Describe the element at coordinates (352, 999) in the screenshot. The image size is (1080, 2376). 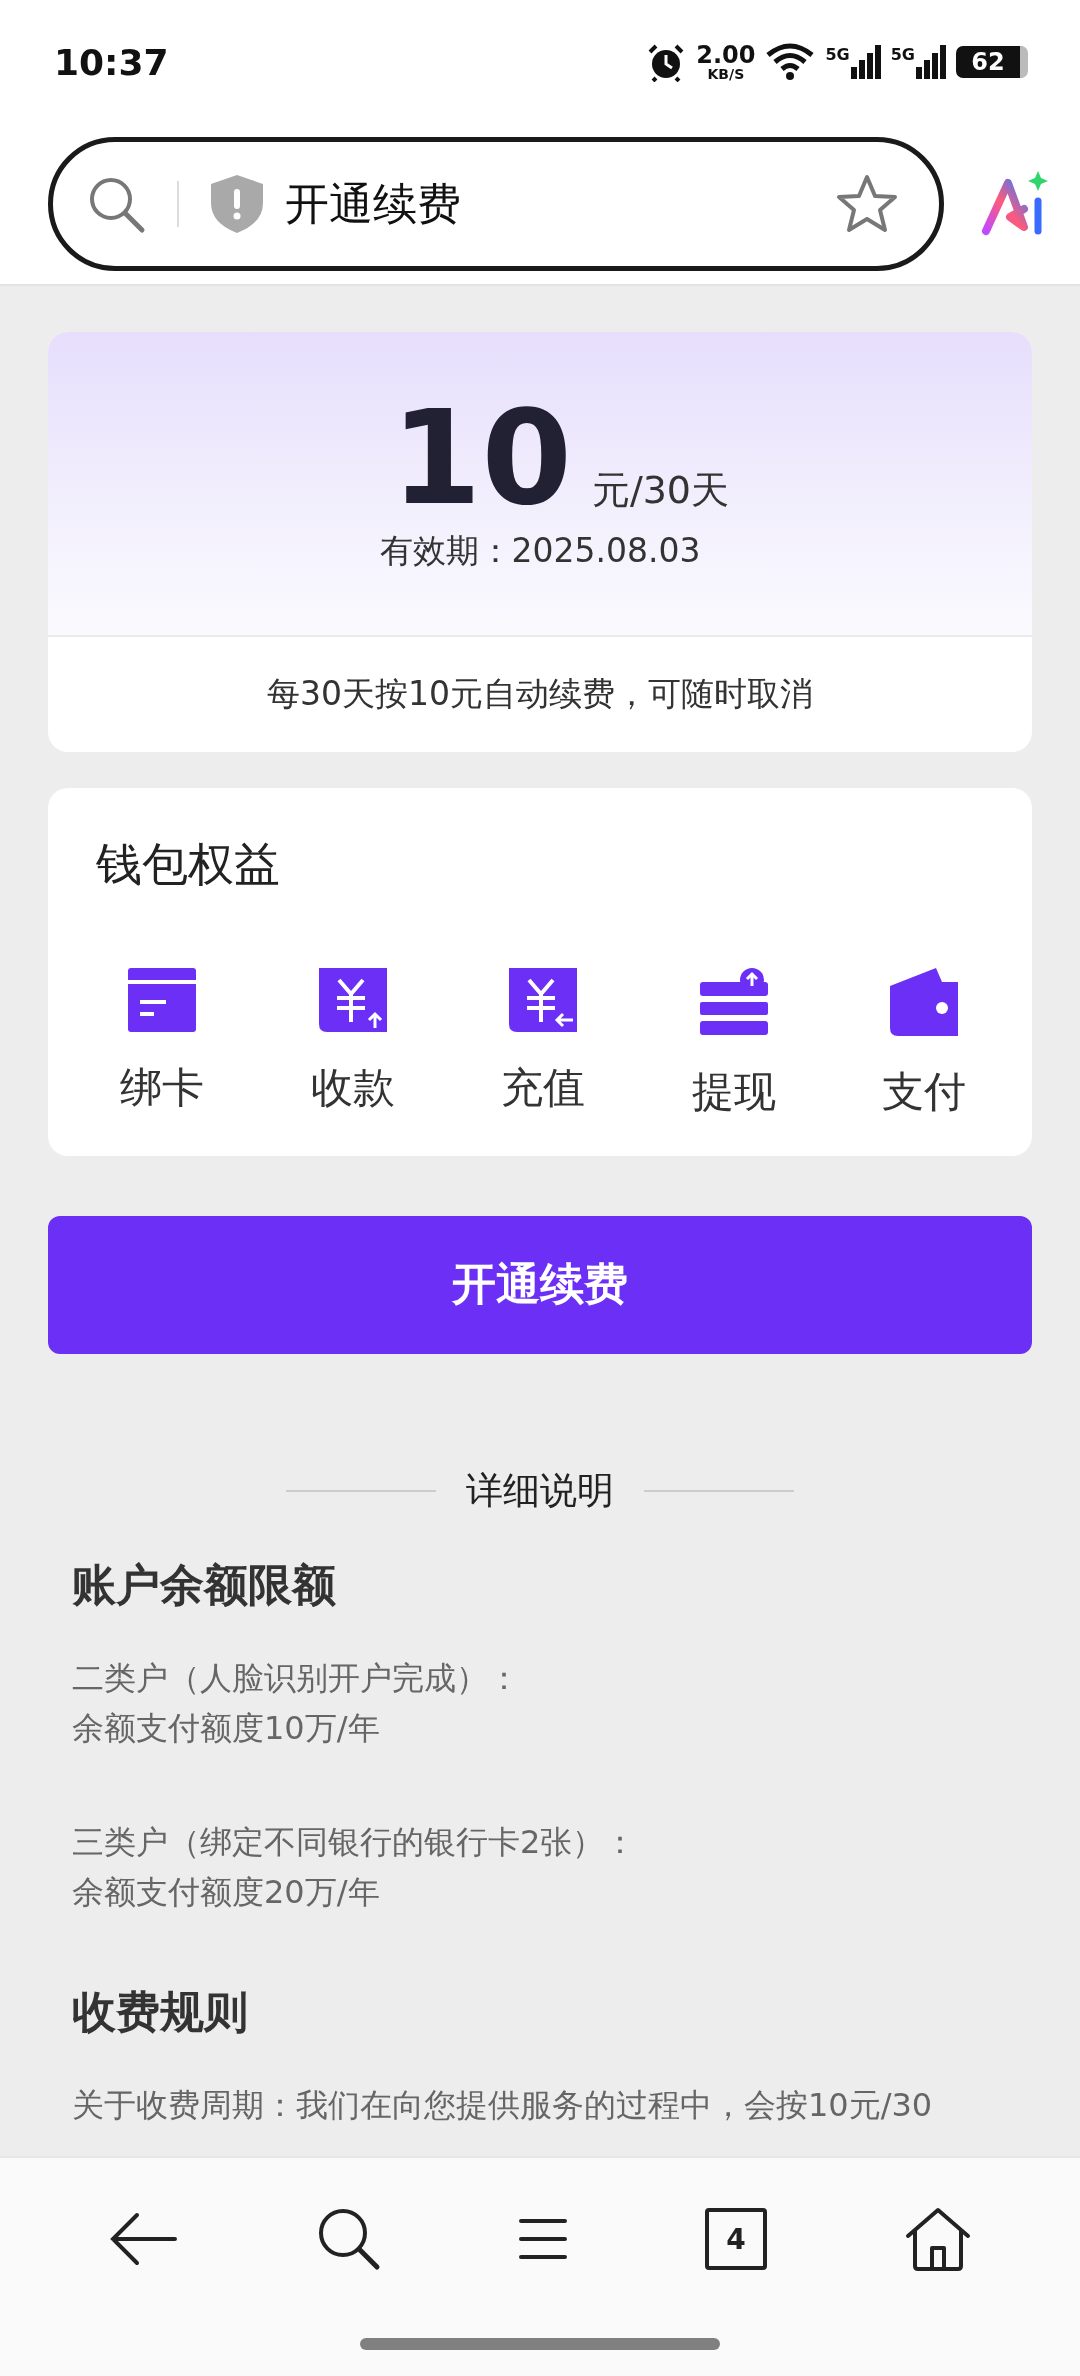
I see `yuan-up-icon` at that location.